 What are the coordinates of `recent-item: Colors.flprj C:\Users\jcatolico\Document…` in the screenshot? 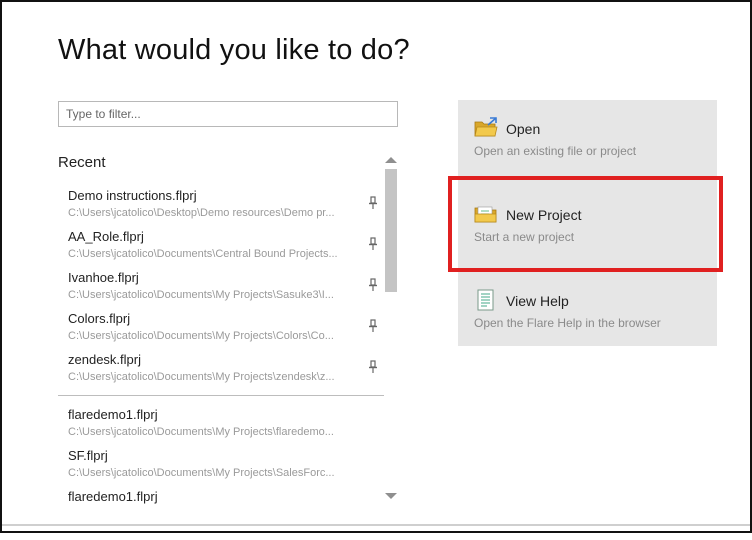 It's located at (219, 325).